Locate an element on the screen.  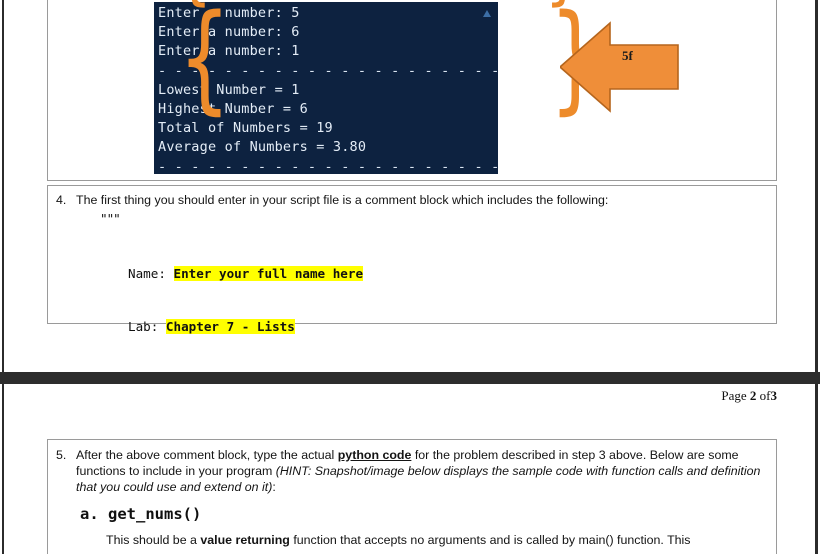
python-code-link: python code is located at coordinates (375, 455).